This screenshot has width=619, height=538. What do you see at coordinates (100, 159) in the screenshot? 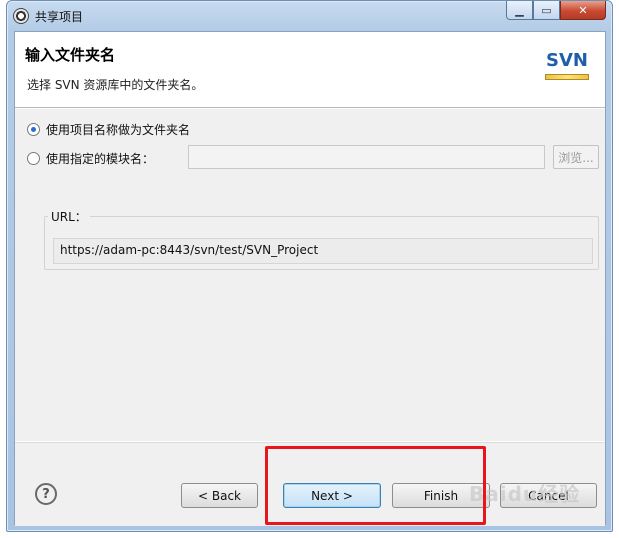
I see `option-use-module-name-label: 使用指定的模块名：` at bounding box center [100, 159].